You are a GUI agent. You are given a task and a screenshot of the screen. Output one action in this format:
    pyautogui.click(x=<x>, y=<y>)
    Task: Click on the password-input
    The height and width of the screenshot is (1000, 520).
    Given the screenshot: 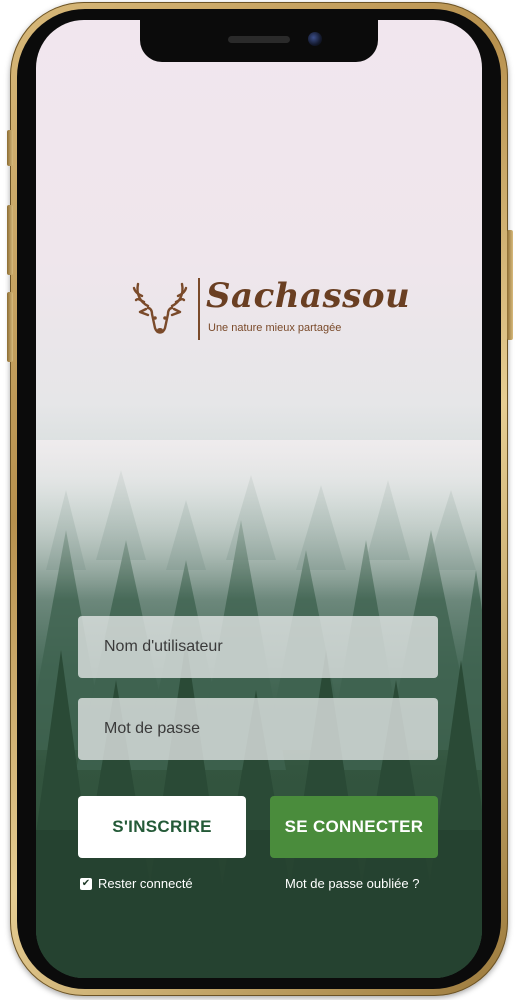 What is the action you would take?
    pyautogui.click(x=270, y=729)
    